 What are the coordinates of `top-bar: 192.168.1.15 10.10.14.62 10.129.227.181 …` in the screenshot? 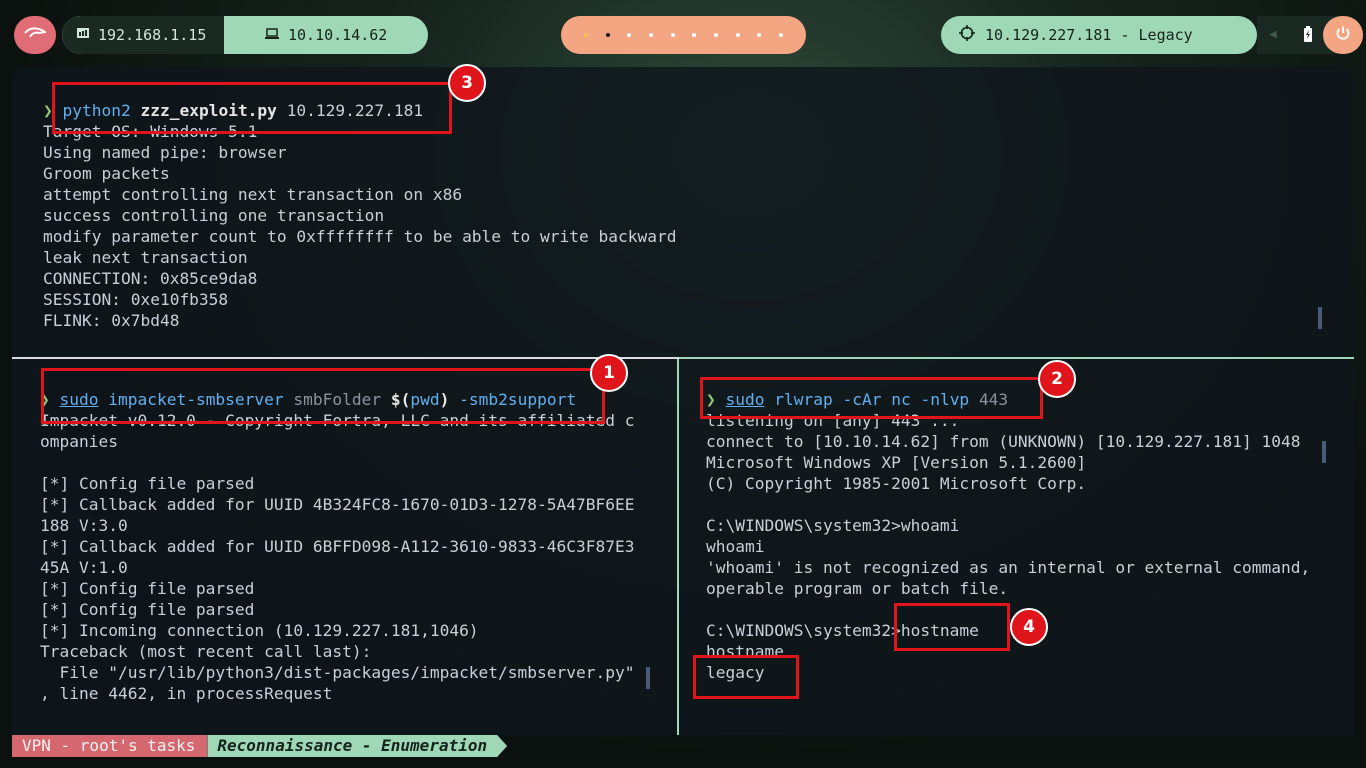 It's located at (683, 35).